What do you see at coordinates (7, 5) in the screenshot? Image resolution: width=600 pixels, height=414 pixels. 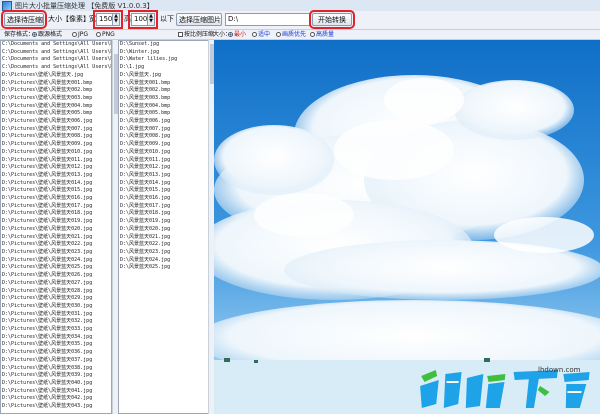 I see `app-icon` at bounding box center [7, 5].